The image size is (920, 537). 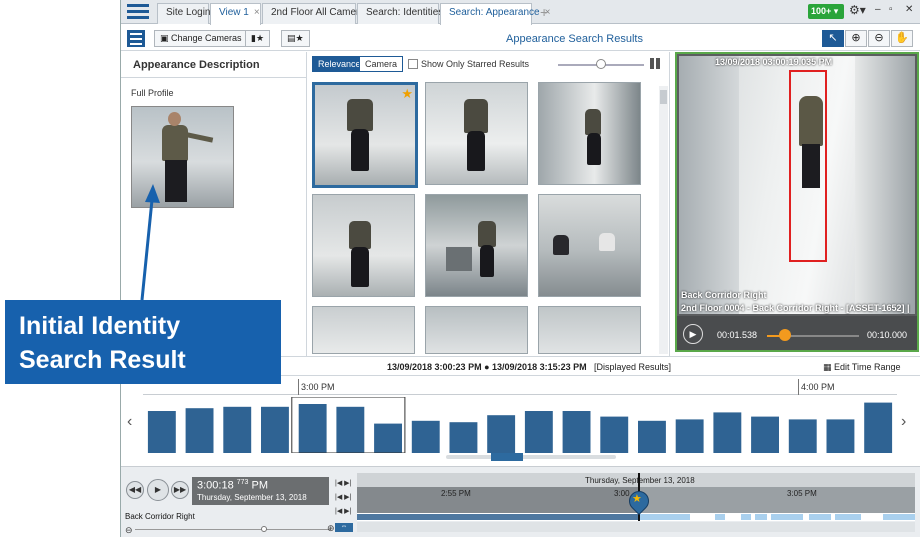 I want to click on callout-line-1: Initial Identity, so click(x=100, y=326).